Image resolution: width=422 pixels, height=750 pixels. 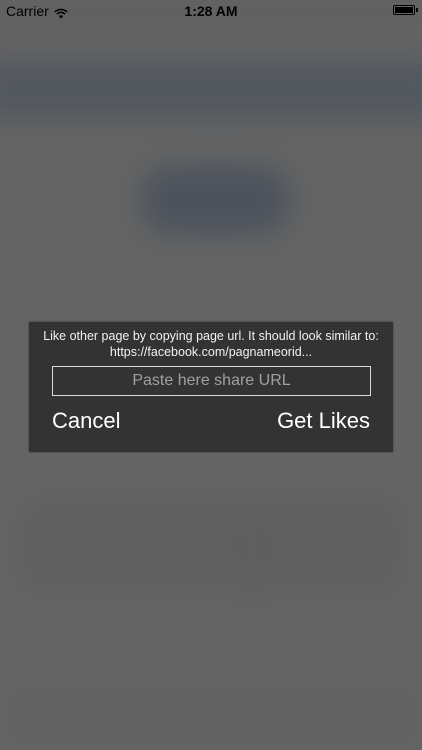 What do you see at coordinates (86, 421) in the screenshot?
I see `cancel-button: Cancel` at bounding box center [86, 421].